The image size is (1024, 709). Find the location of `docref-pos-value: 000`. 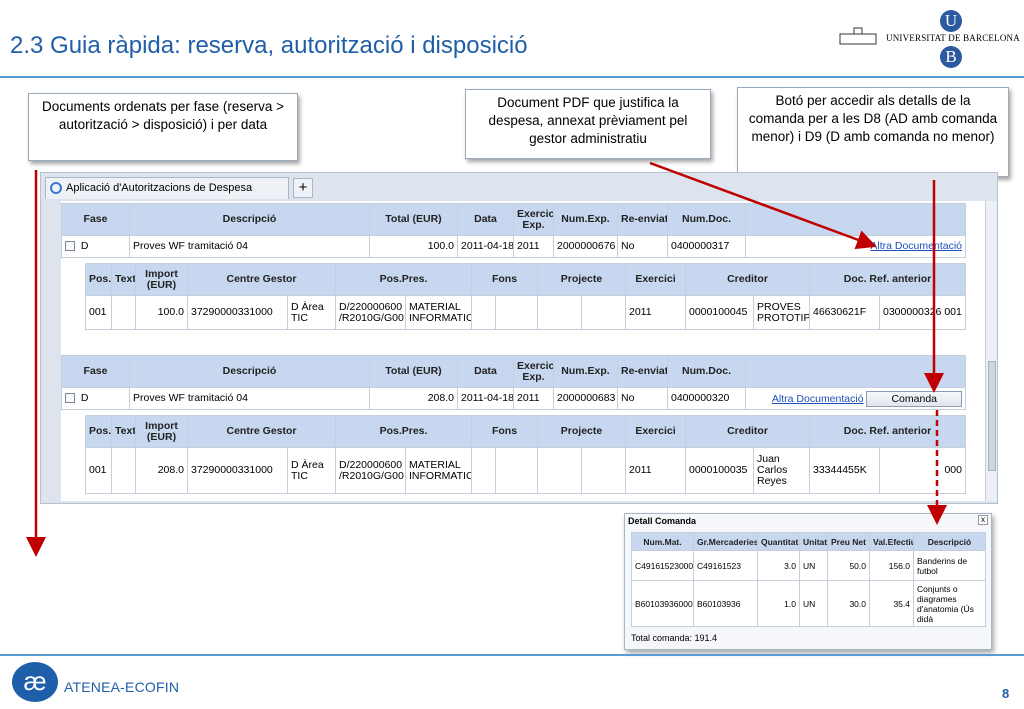

docref-pos-value: 000 is located at coordinates (953, 470).